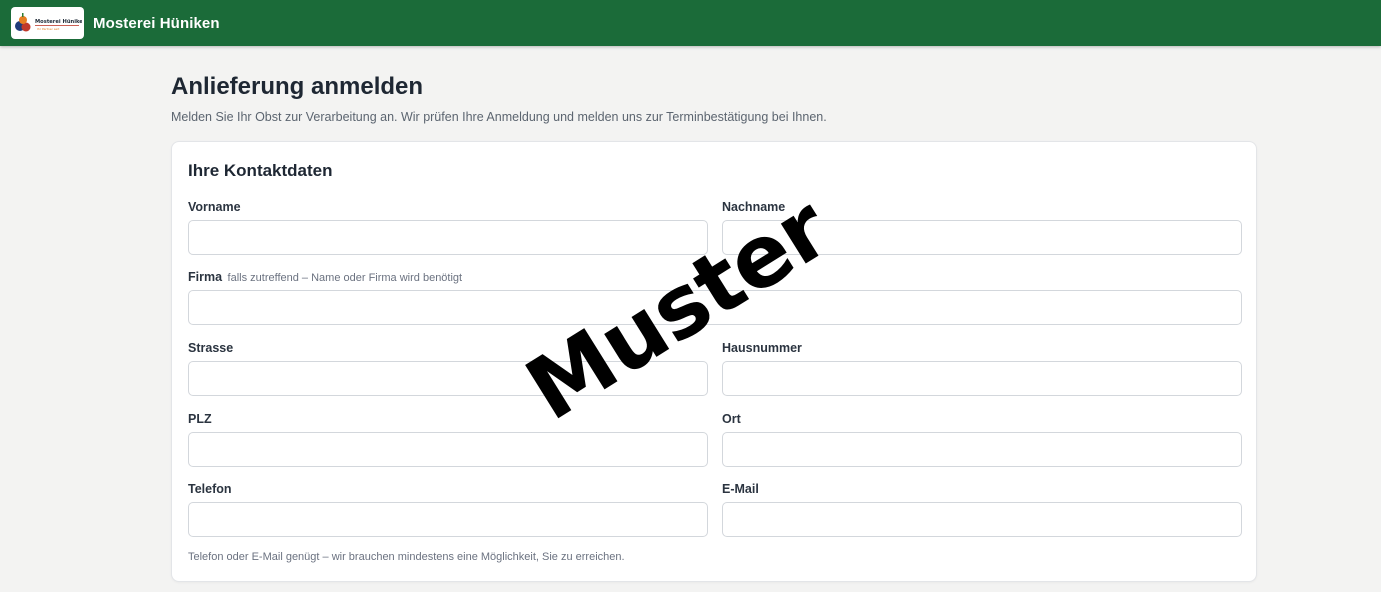 The width and height of the screenshot is (1381, 592). I want to click on vorname-field: Vorname, so click(448, 227).